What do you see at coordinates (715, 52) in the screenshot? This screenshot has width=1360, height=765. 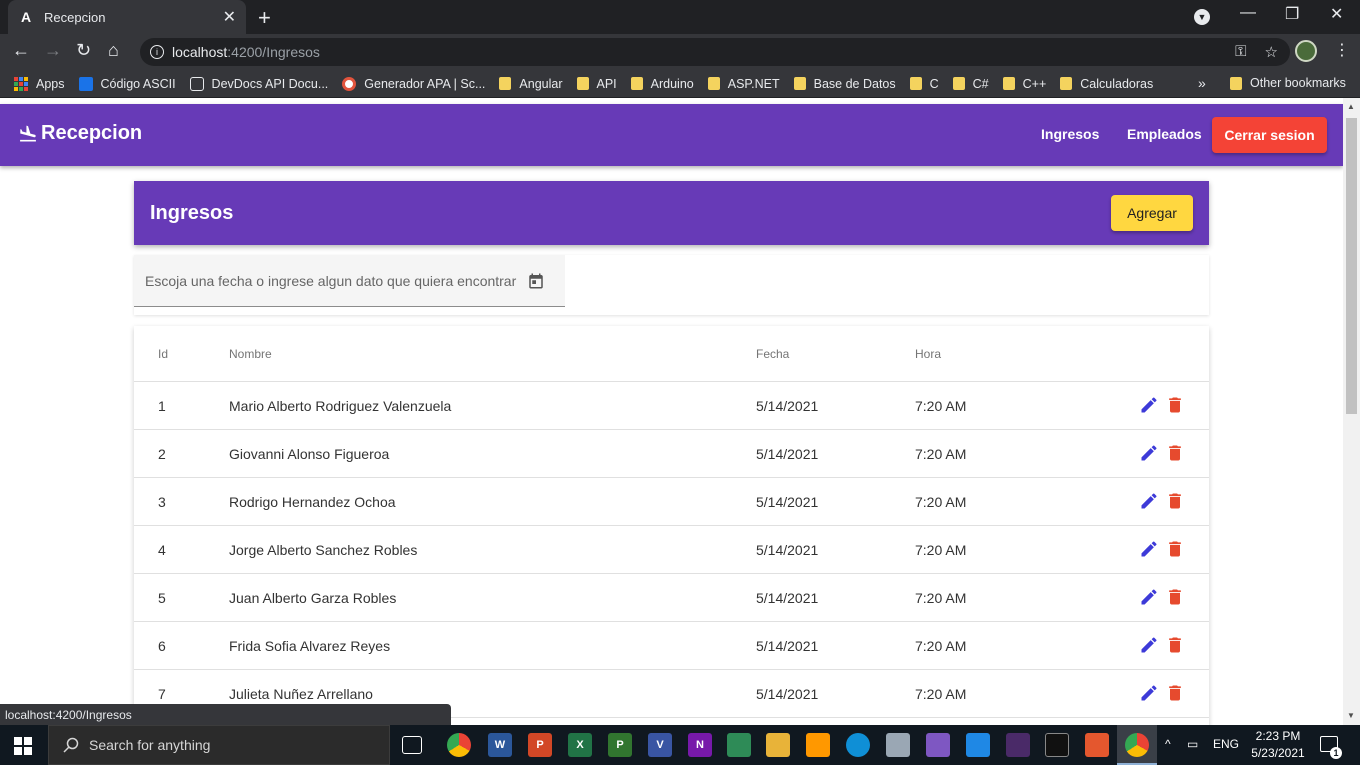 I see `address-bar: i localhost:4200/Ingresos ⚿ ☆` at bounding box center [715, 52].